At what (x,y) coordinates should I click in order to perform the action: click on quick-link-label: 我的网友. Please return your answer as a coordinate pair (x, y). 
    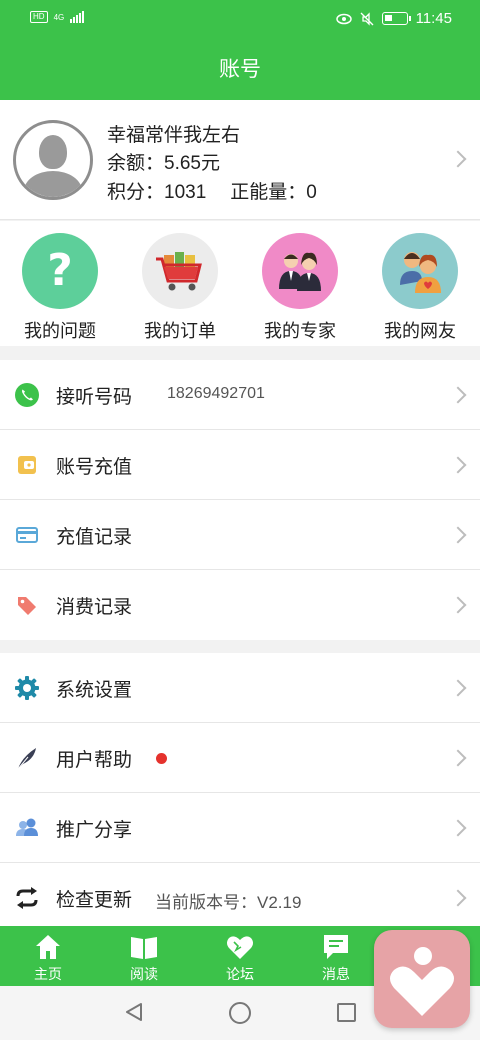
    Looking at the image, I should click on (420, 331).